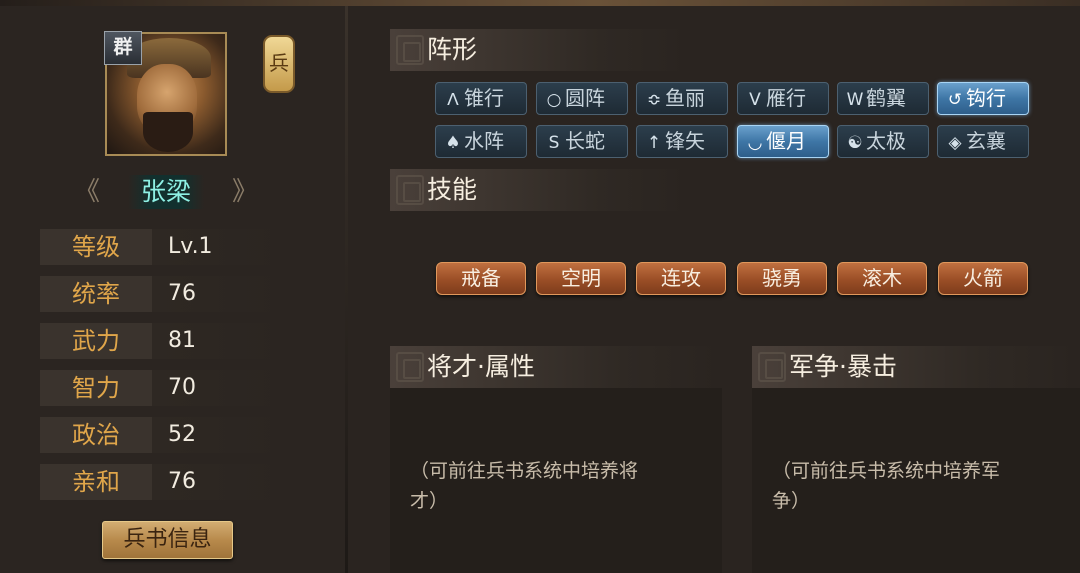 This screenshot has height=573, width=1080. What do you see at coordinates (452, 189) in the screenshot?
I see `section-title: 技能` at bounding box center [452, 189].